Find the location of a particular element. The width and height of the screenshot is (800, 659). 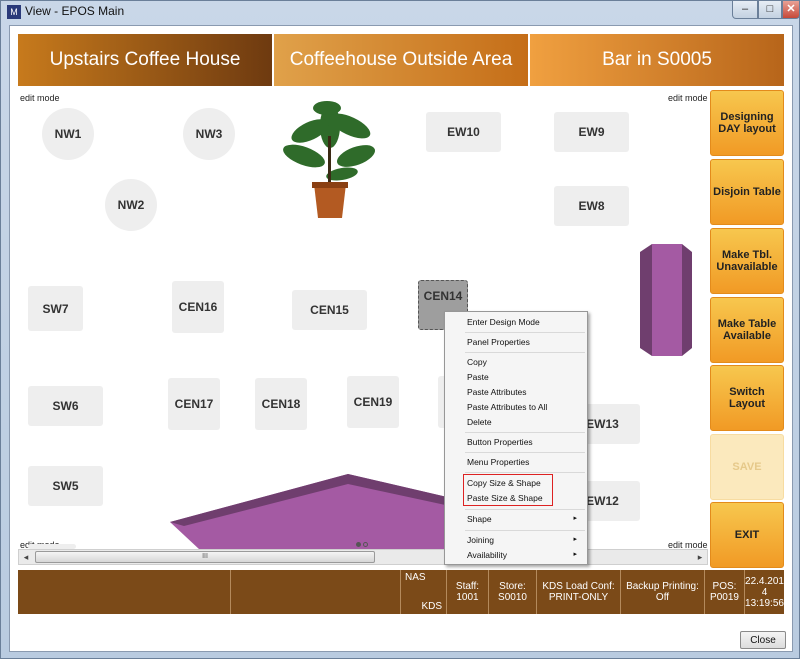

status-pos: POS: P0019 is located at coordinates (724, 592).